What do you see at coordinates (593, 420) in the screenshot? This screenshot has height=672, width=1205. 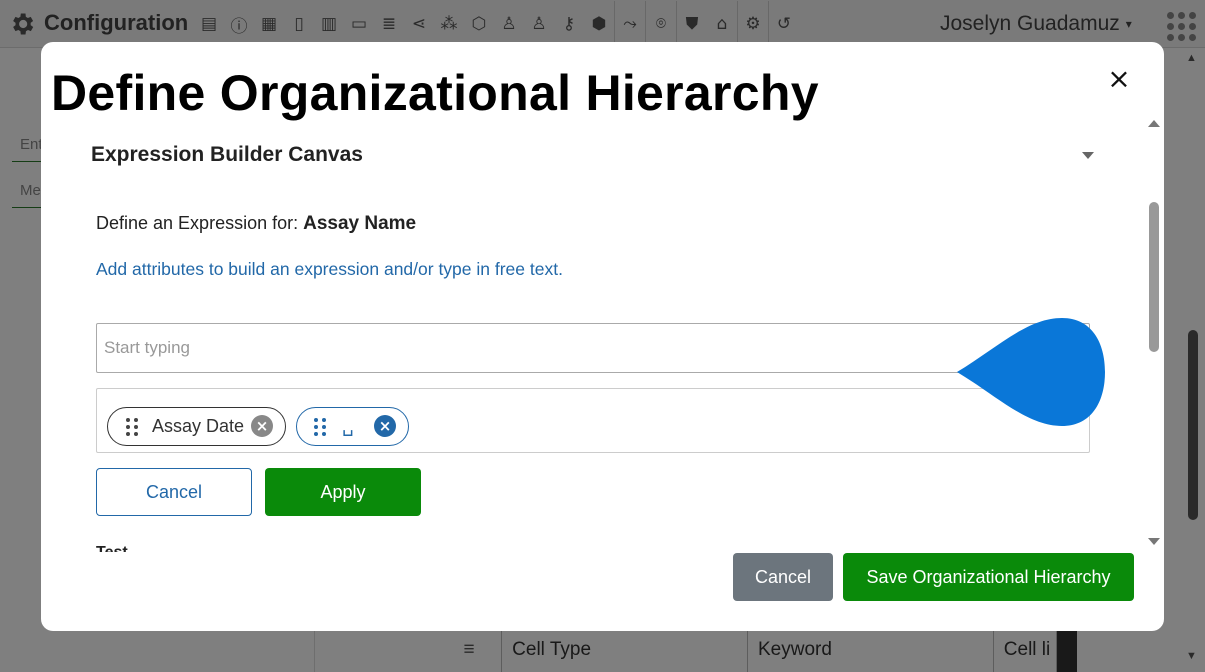 I see `expression-chip-area: Assay Date × ␣ ×` at bounding box center [593, 420].